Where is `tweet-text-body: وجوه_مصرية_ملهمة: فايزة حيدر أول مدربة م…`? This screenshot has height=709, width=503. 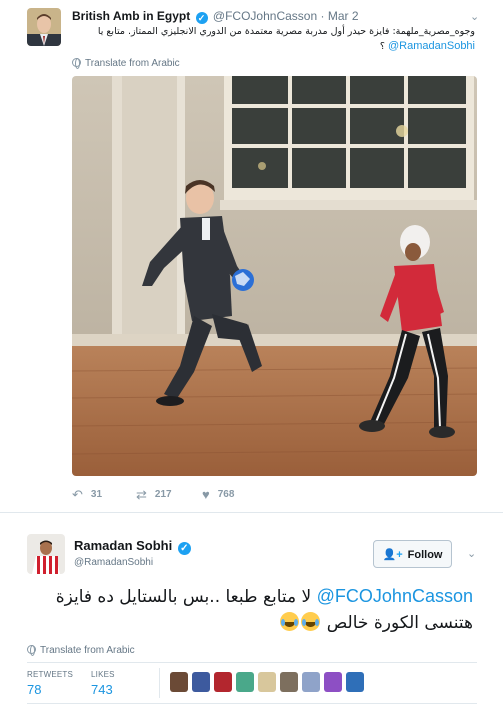 tweet-text-body: وجوه_مصرية_ملهمة: فايزة حيدر أول مدربة م… is located at coordinates (286, 31).